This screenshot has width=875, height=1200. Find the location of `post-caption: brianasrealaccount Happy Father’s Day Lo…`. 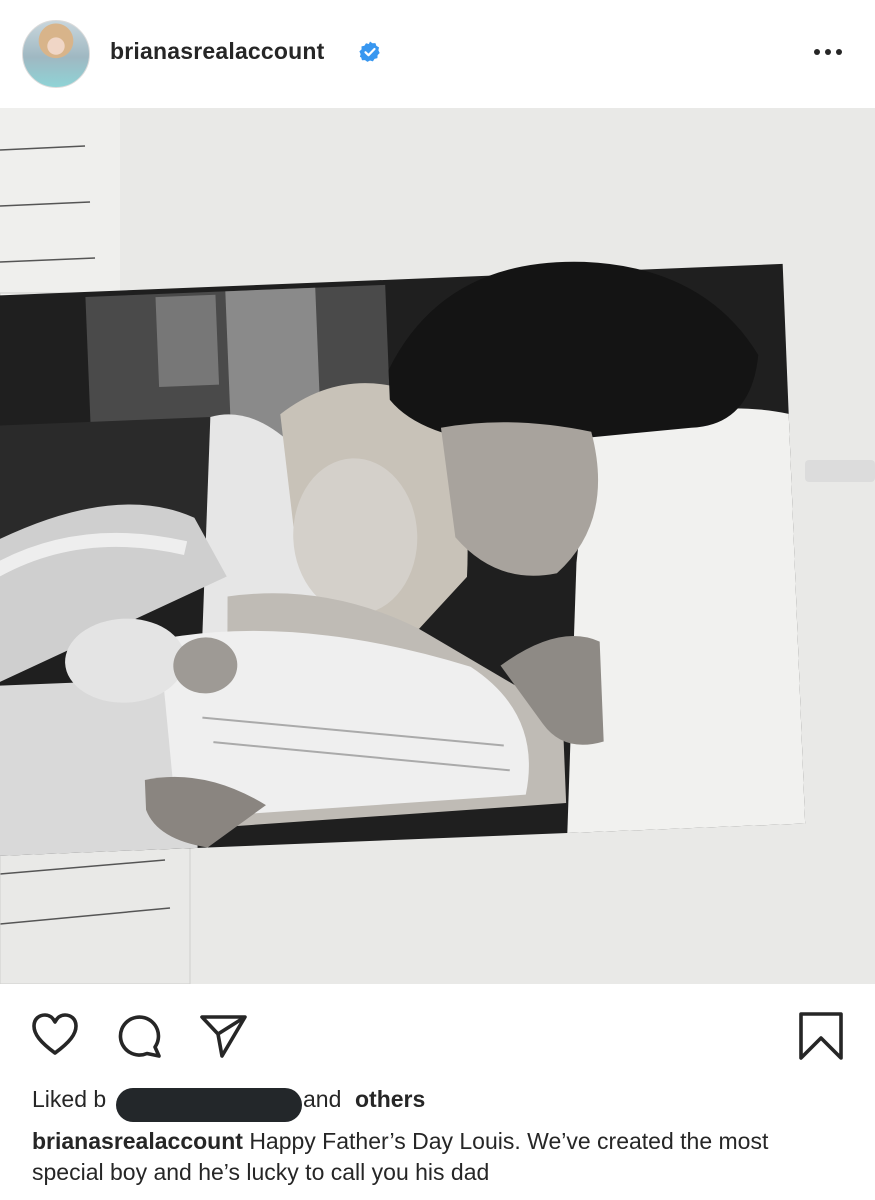

post-caption: brianasrealaccount Happy Father’s Day Lo… is located at coordinates (437, 1157).